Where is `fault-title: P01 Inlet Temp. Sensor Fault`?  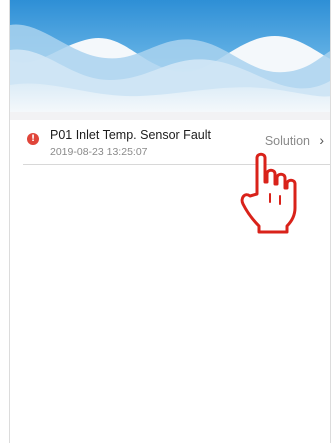 fault-title: P01 Inlet Temp. Sensor Fault is located at coordinates (130, 135).